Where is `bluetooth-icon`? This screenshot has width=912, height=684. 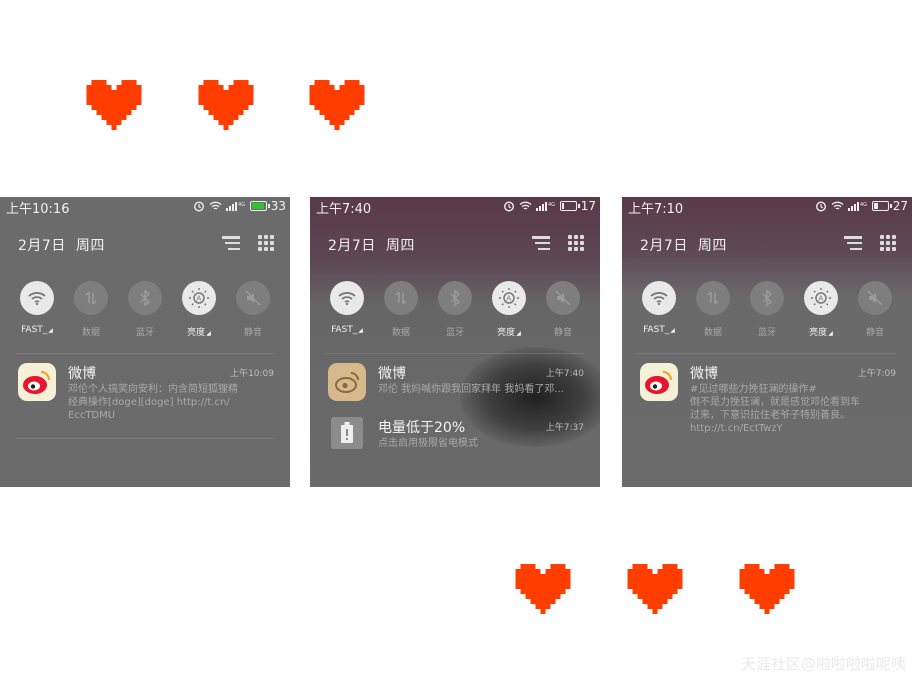
bluetooth-icon is located at coordinates (455, 298).